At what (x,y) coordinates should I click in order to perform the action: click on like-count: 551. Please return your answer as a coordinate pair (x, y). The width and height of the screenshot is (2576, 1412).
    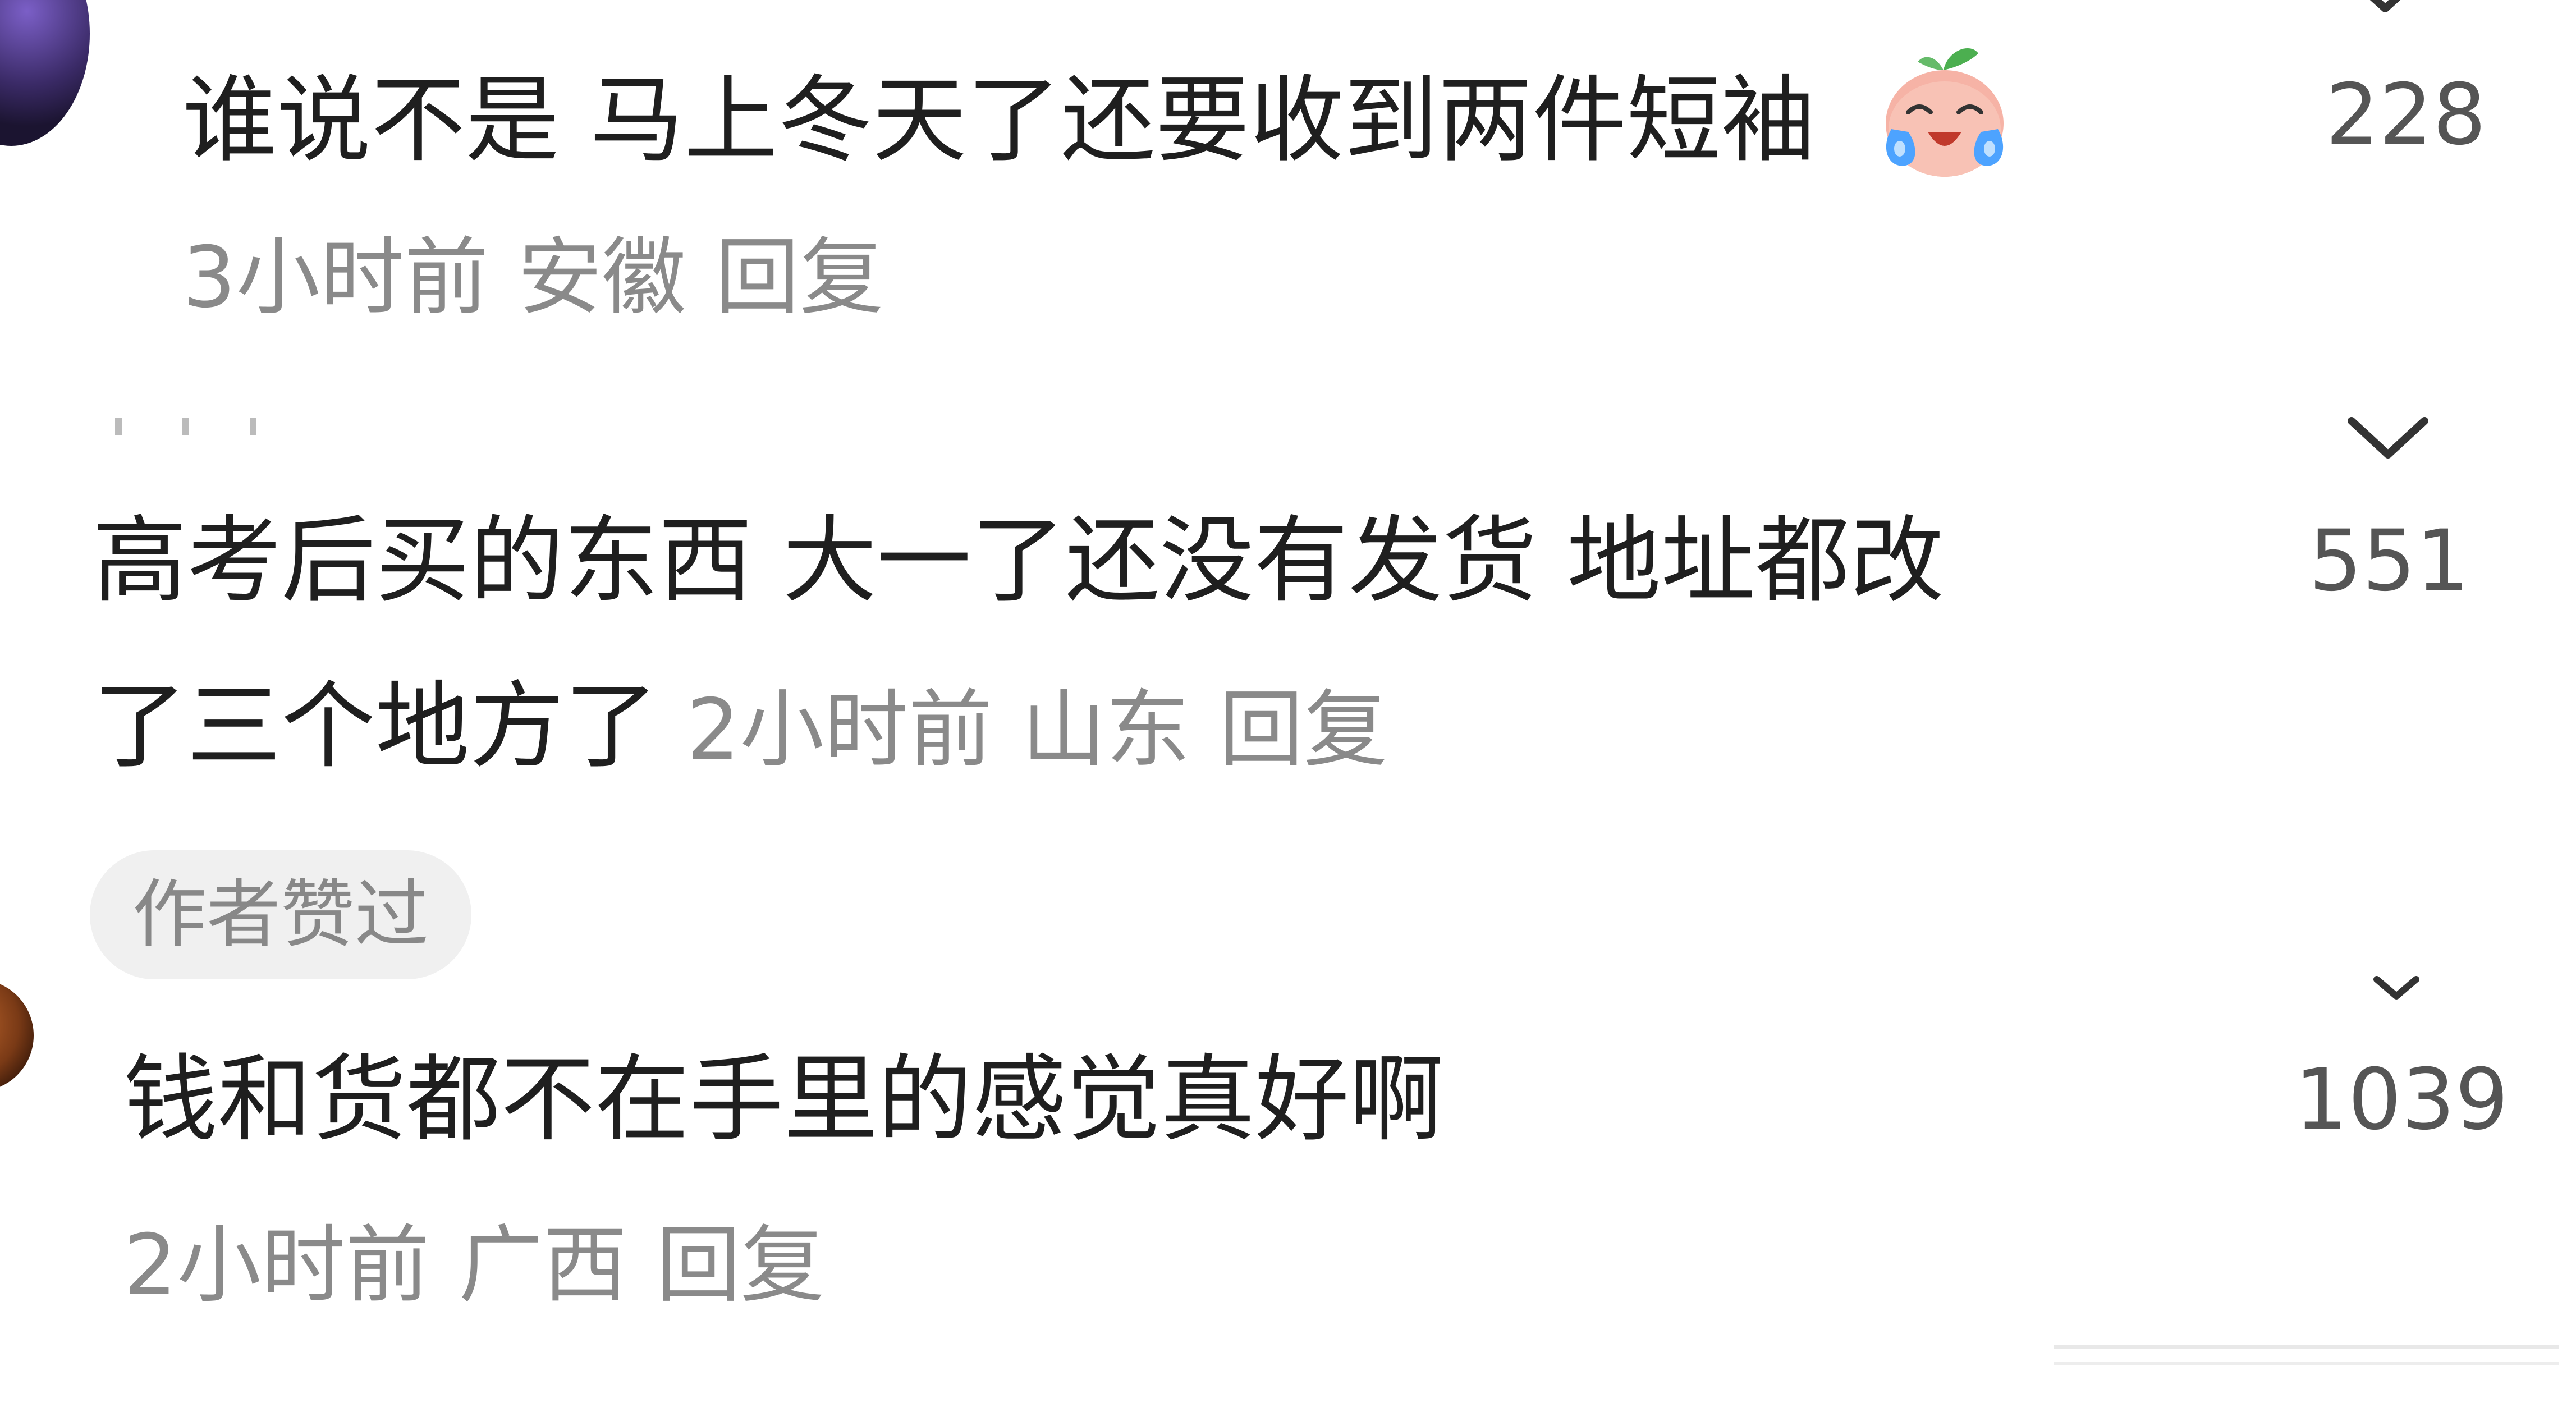
    Looking at the image, I should click on (2357, 561).